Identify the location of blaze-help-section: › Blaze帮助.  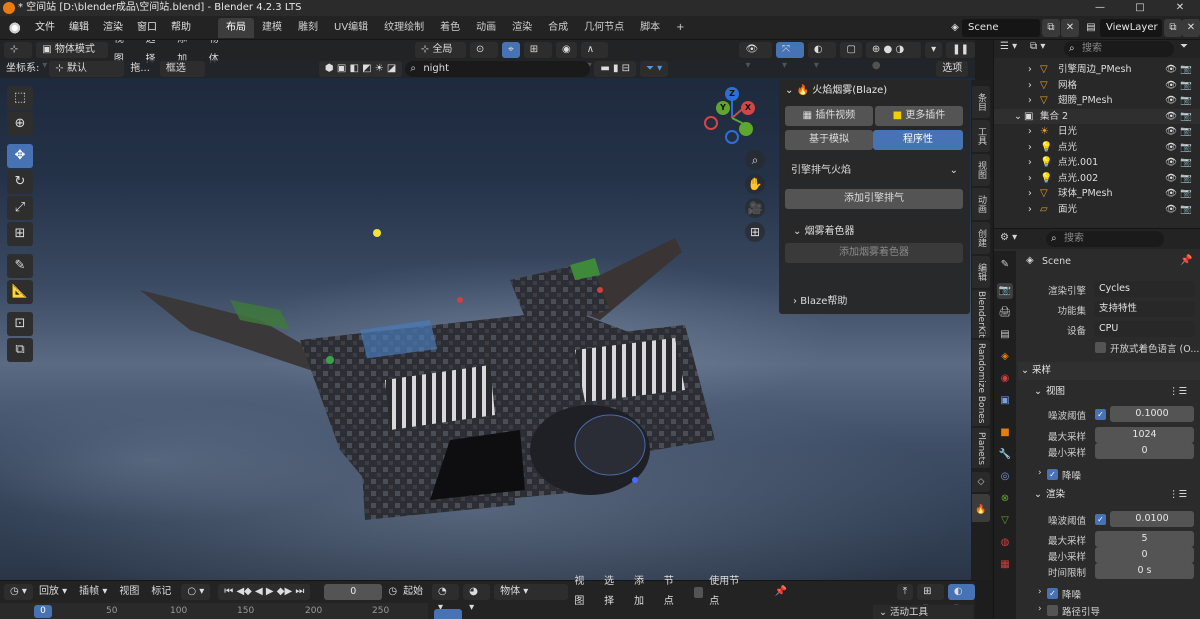
(820, 299).